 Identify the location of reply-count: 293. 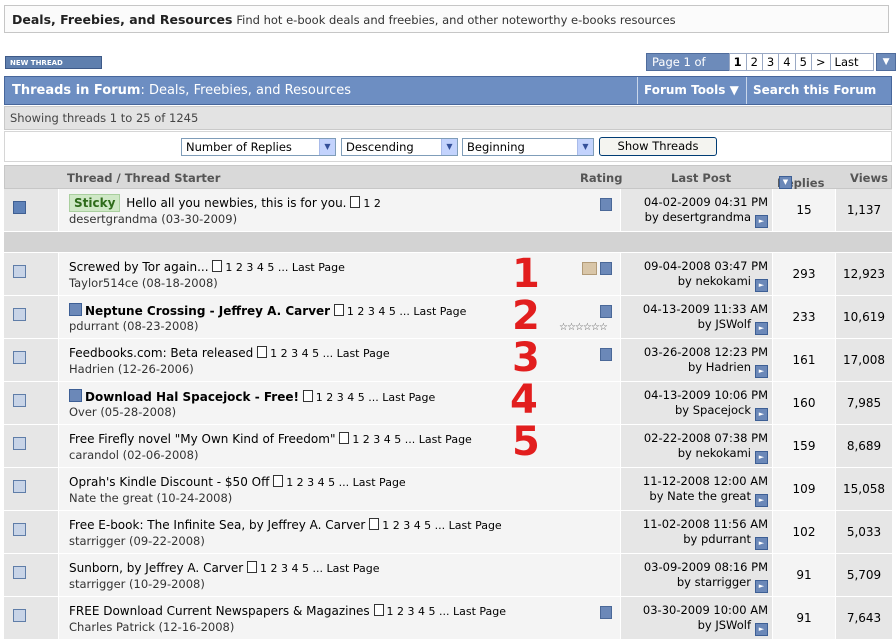
(804, 274).